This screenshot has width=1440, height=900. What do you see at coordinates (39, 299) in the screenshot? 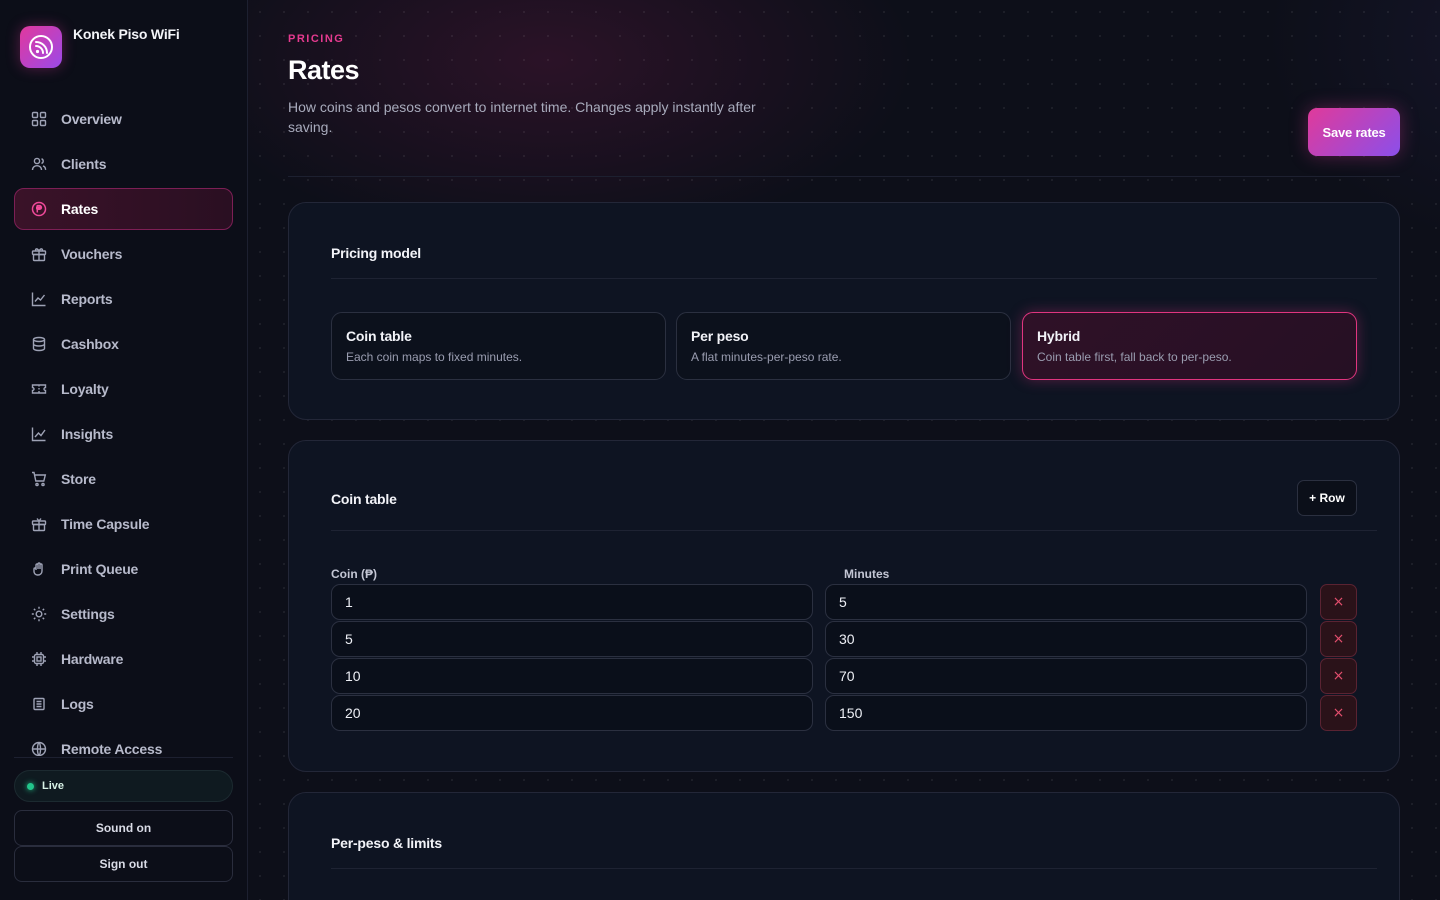
I see `chart-line-icon` at bounding box center [39, 299].